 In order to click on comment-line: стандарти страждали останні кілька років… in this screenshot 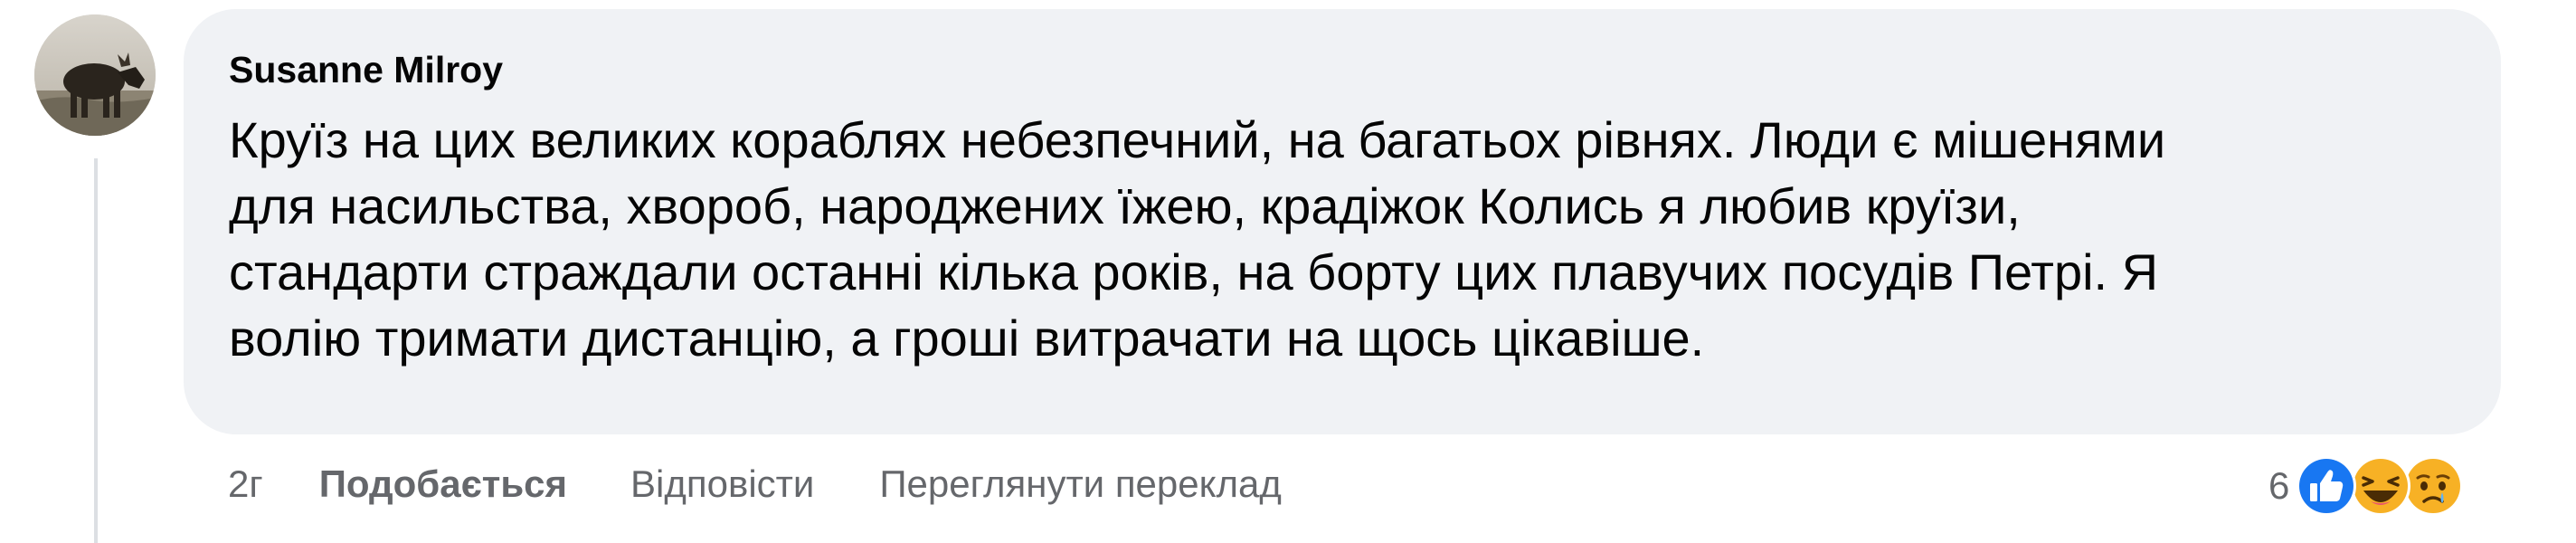, I will do `click(1194, 271)`.